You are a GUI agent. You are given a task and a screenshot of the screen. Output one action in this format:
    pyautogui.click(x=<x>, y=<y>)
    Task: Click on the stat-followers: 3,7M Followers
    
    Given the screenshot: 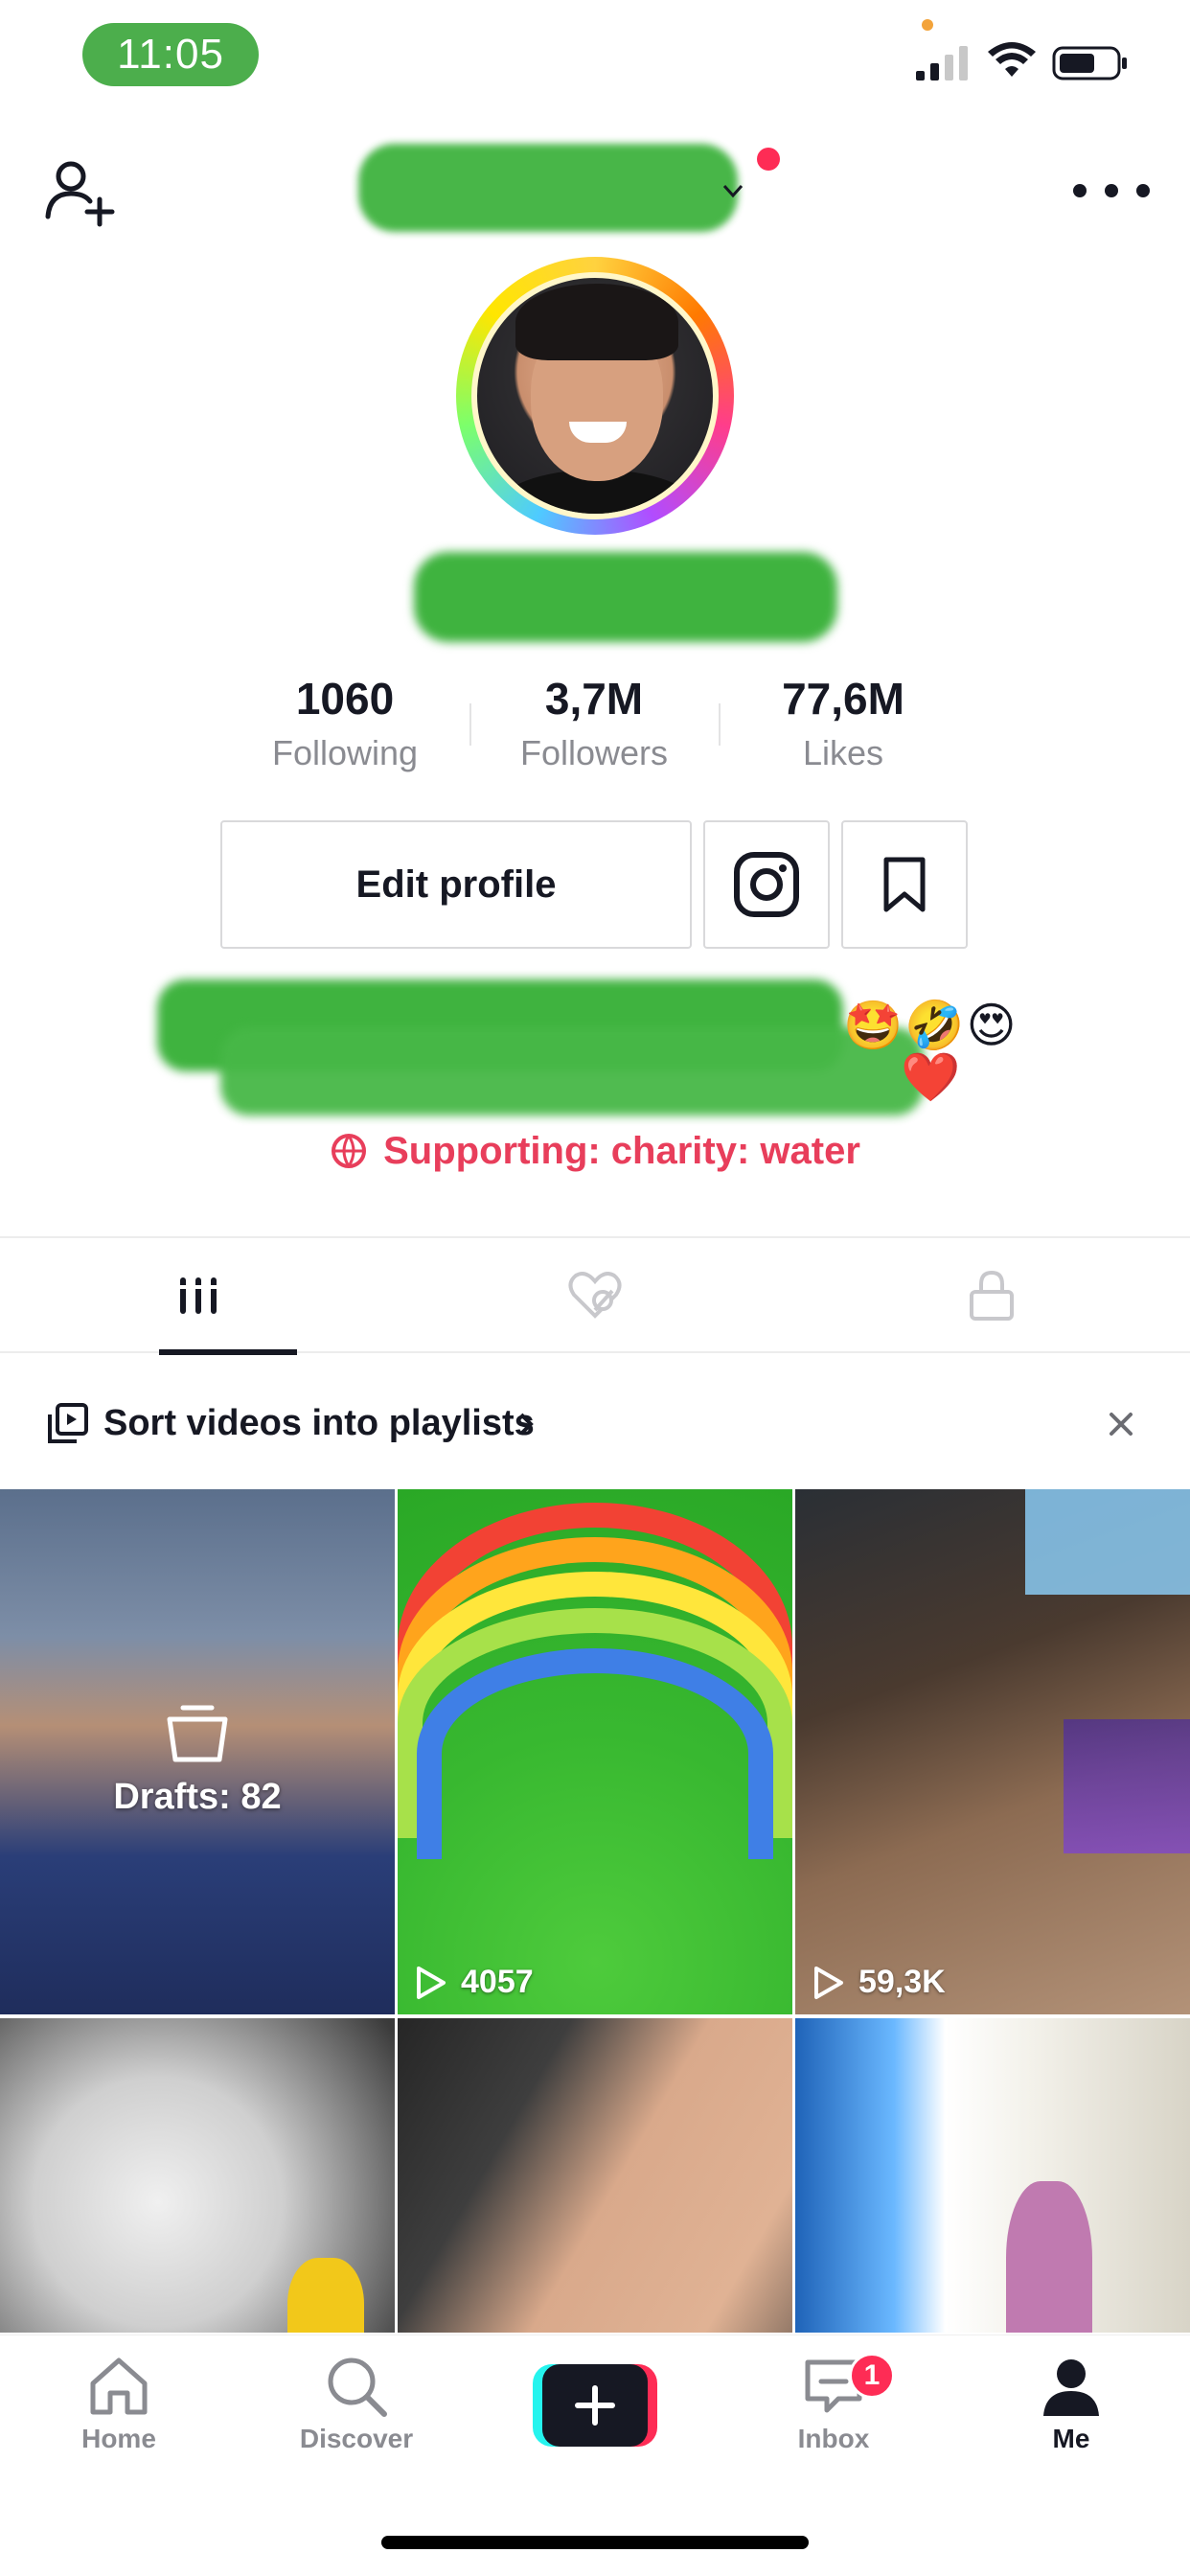 What is the action you would take?
    pyautogui.click(x=594, y=722)
    